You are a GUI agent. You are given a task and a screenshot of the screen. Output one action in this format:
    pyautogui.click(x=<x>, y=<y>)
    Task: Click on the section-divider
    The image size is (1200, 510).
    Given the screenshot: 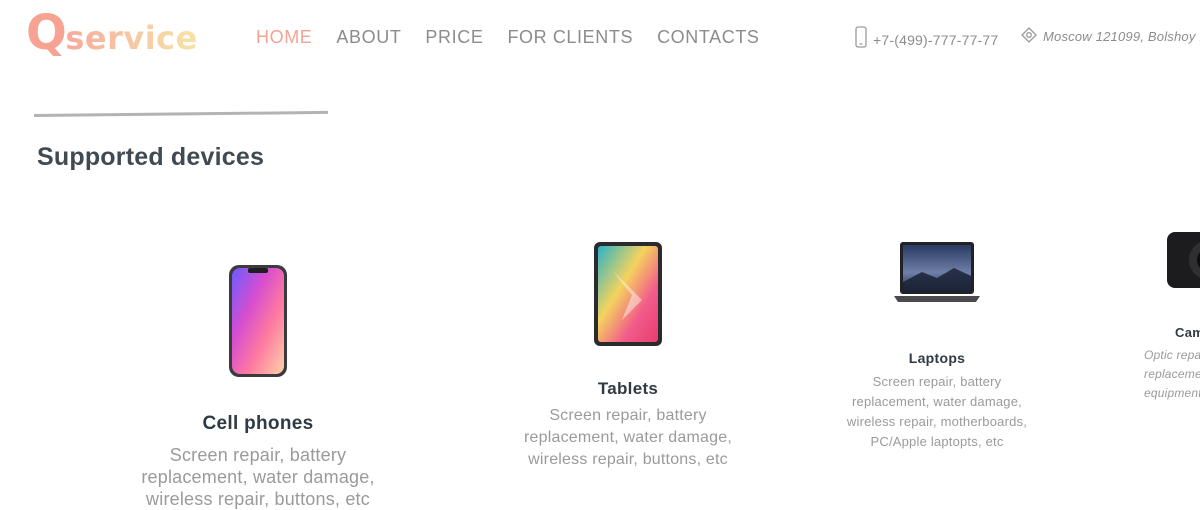 What is the action you would take?
    pyautogui.click(x=180, y=113)
    